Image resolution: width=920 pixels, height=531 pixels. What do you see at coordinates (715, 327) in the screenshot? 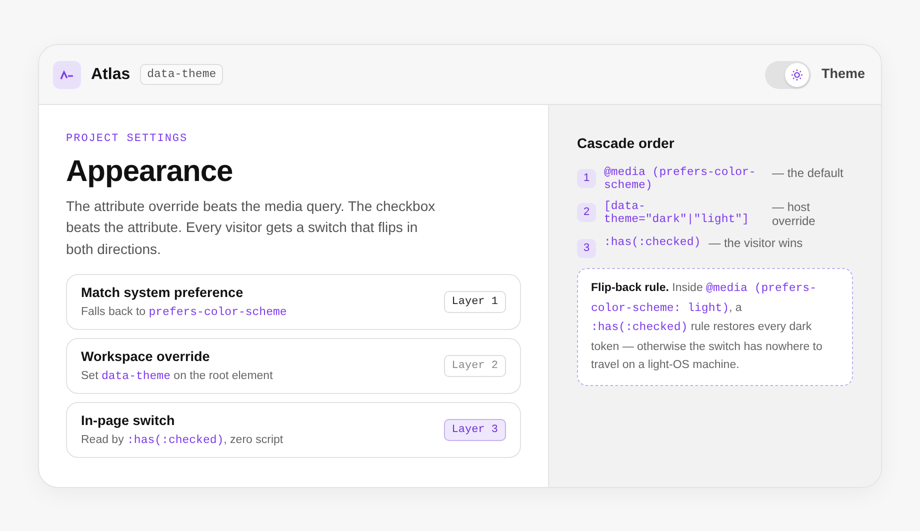
I see `flip-back-note: Flip-back rule. Inside @media (prefers-color-scheme: light), a :has(:checked) rule restores every dark token — otherwise the switch has nowhere to travel on a light-OS machine.` at bounding box center [715, 327].